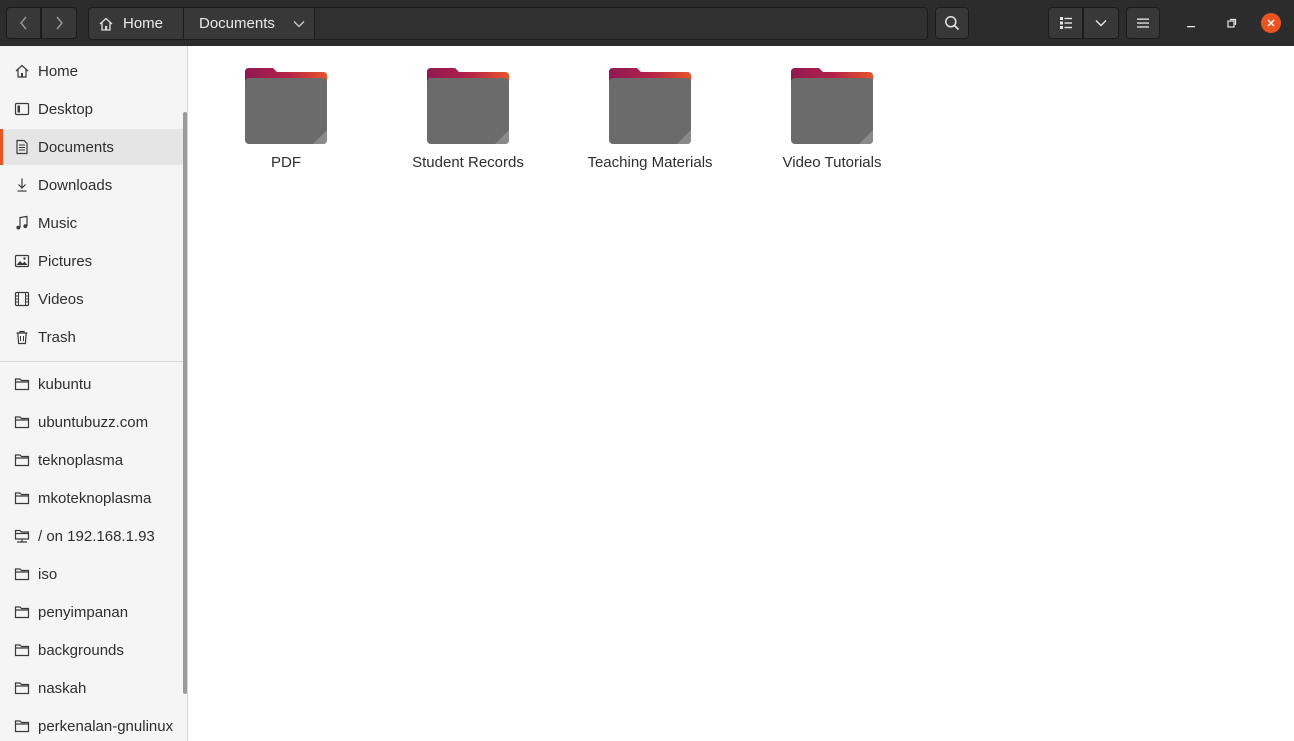  What do you see at coordinates (22, 109) in the screenshot?
I see `desktop-icon` at bounding box center [22, 109].